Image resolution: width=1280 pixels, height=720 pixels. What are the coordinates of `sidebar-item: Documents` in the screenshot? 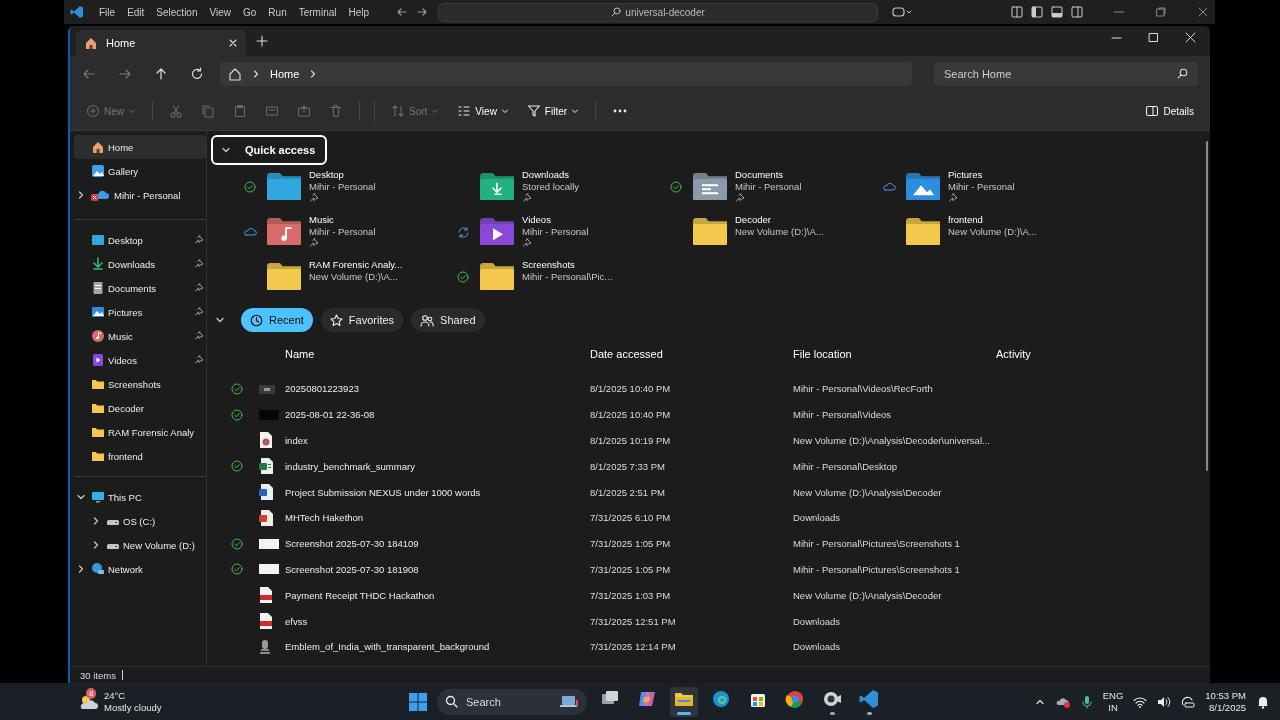 It's located at (140, 288).